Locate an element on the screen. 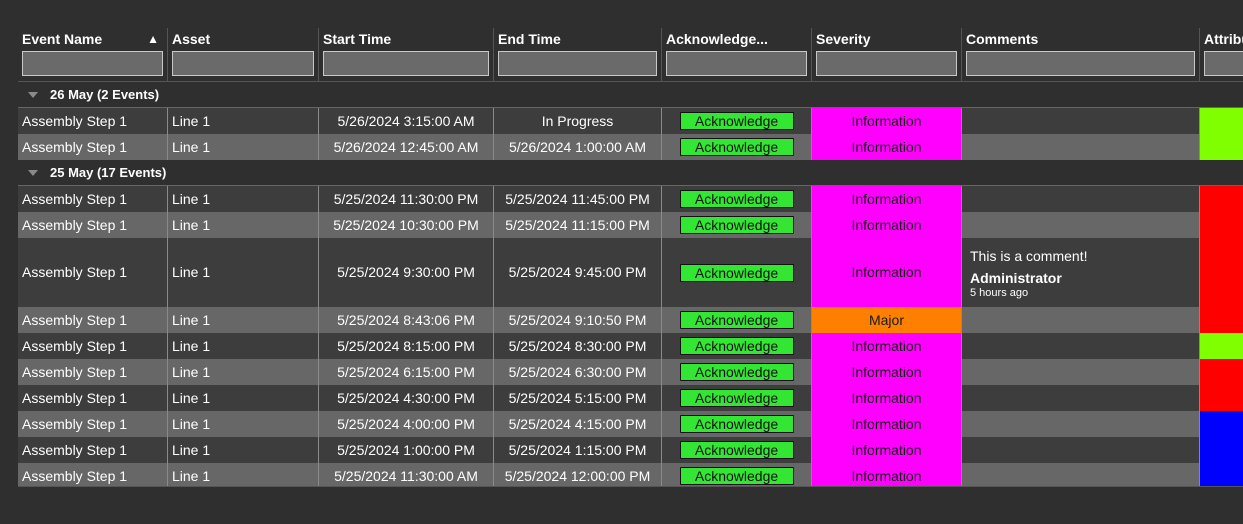  cell-start-time: 5/25/2024 11:30:00 AM is located at coordinates (406, 474).